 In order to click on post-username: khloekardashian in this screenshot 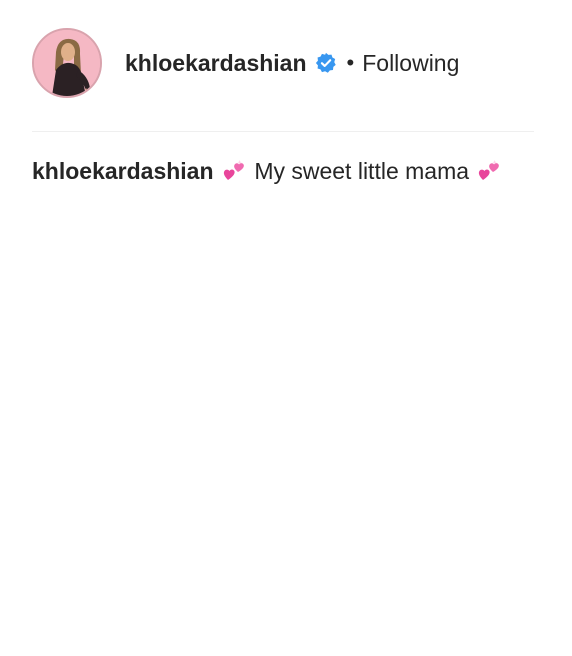, I will do `click(216, 63)`.